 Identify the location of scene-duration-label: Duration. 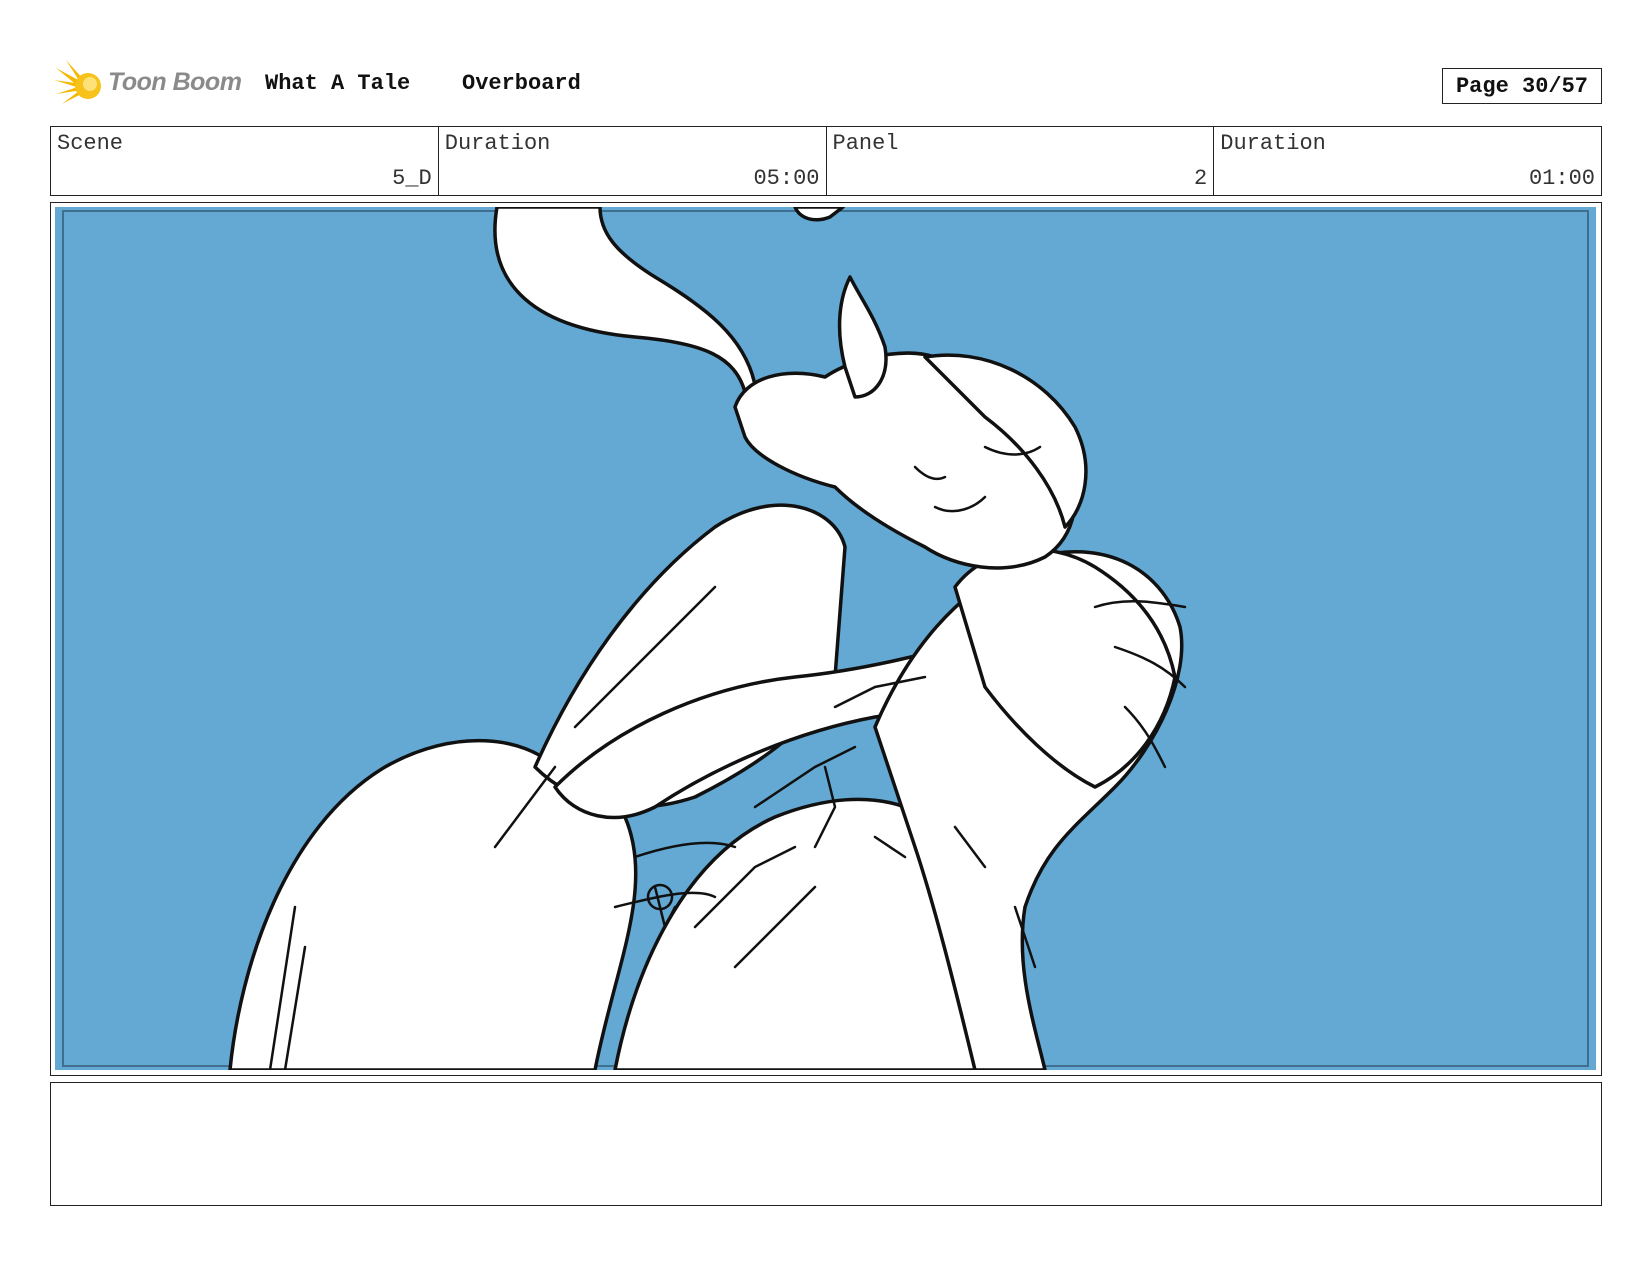
(497, 143).